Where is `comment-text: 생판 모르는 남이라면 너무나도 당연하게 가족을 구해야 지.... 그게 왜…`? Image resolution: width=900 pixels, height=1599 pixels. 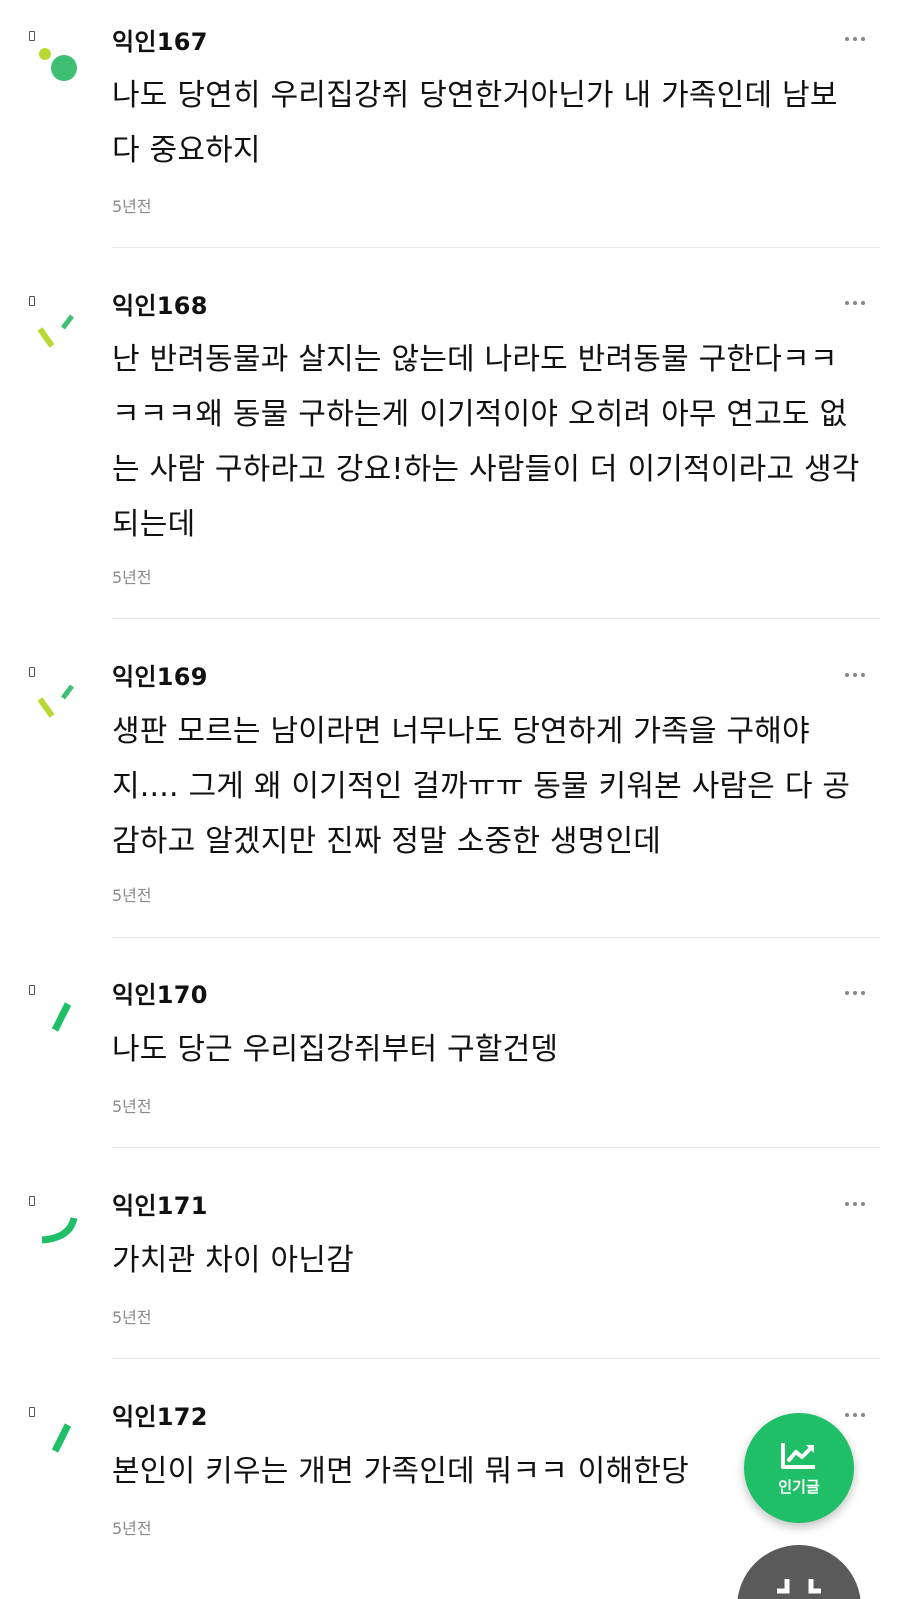
comment-text: 생판 모르는 남이라면 너무나도 당연하게 가족을 구해야 지.... 그게 왜… is located at coordinates (497, 786).